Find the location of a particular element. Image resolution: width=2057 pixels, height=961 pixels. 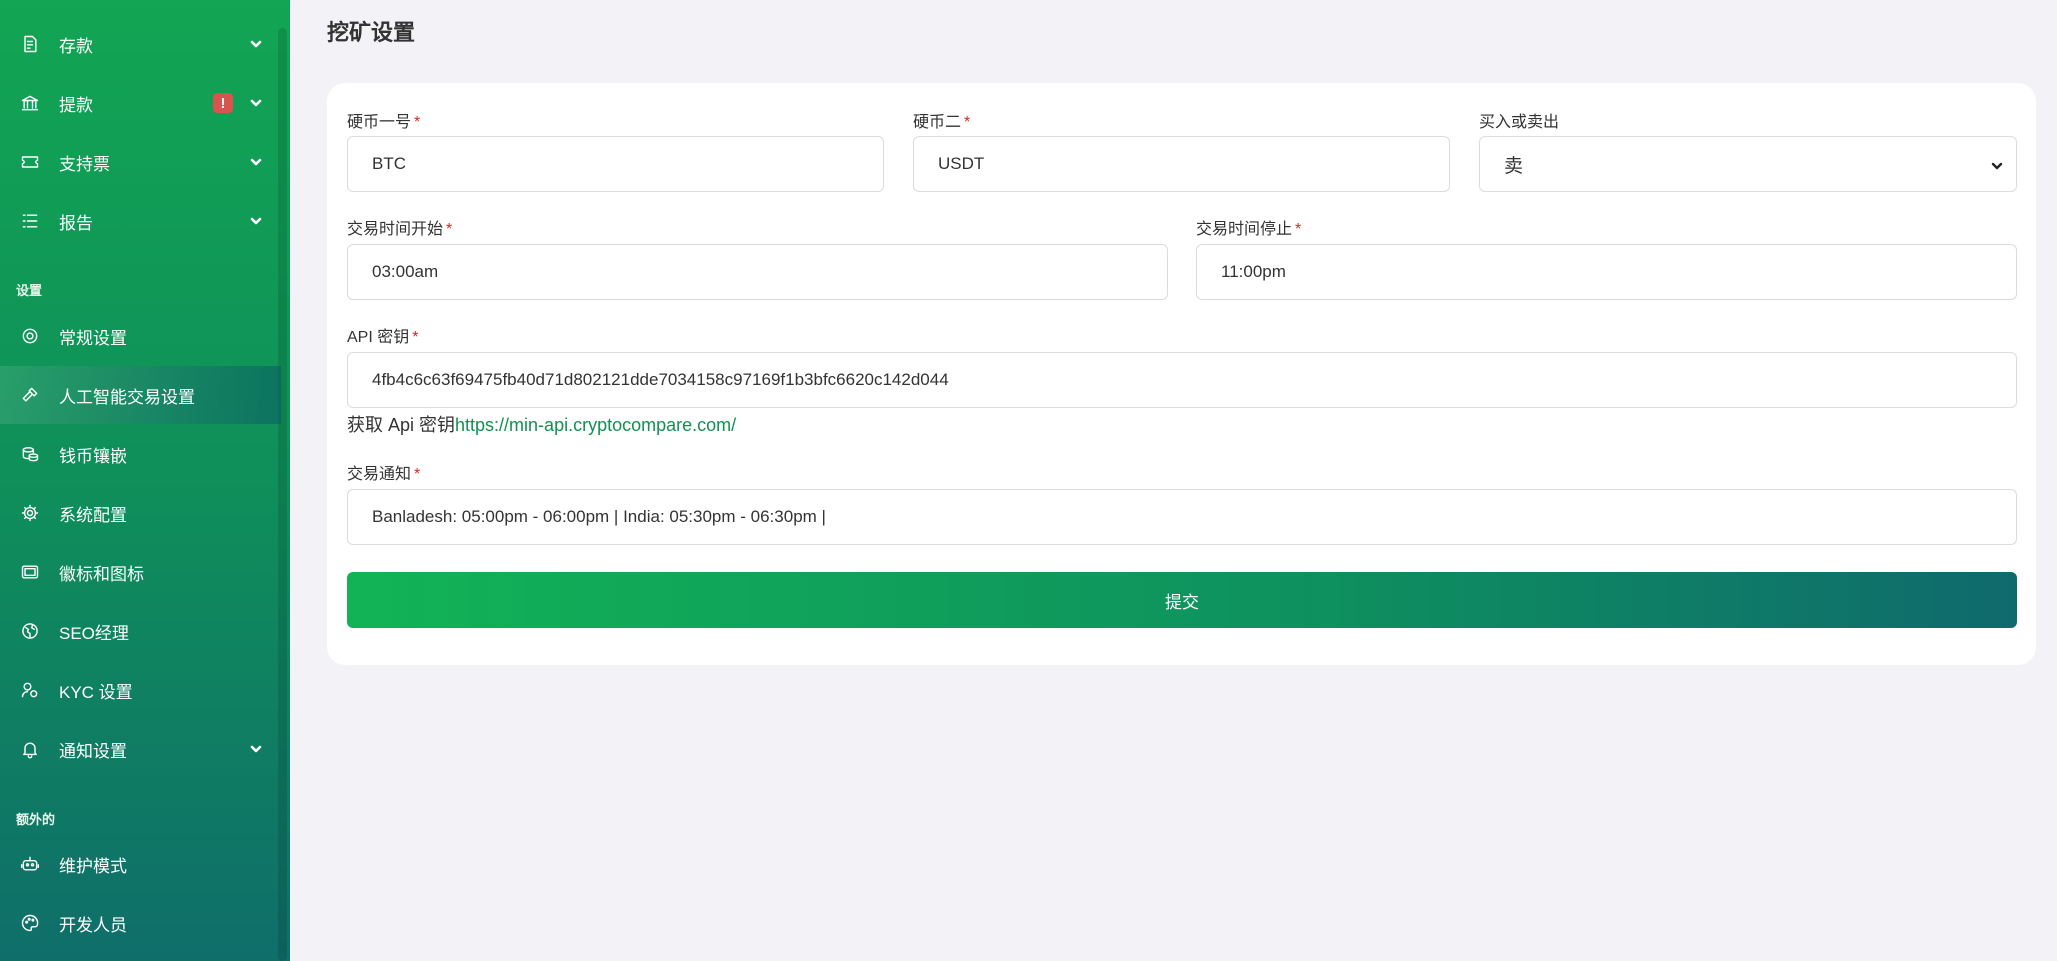

time-start-label: 交易时间开始 * is located at coordinates (399, 227).